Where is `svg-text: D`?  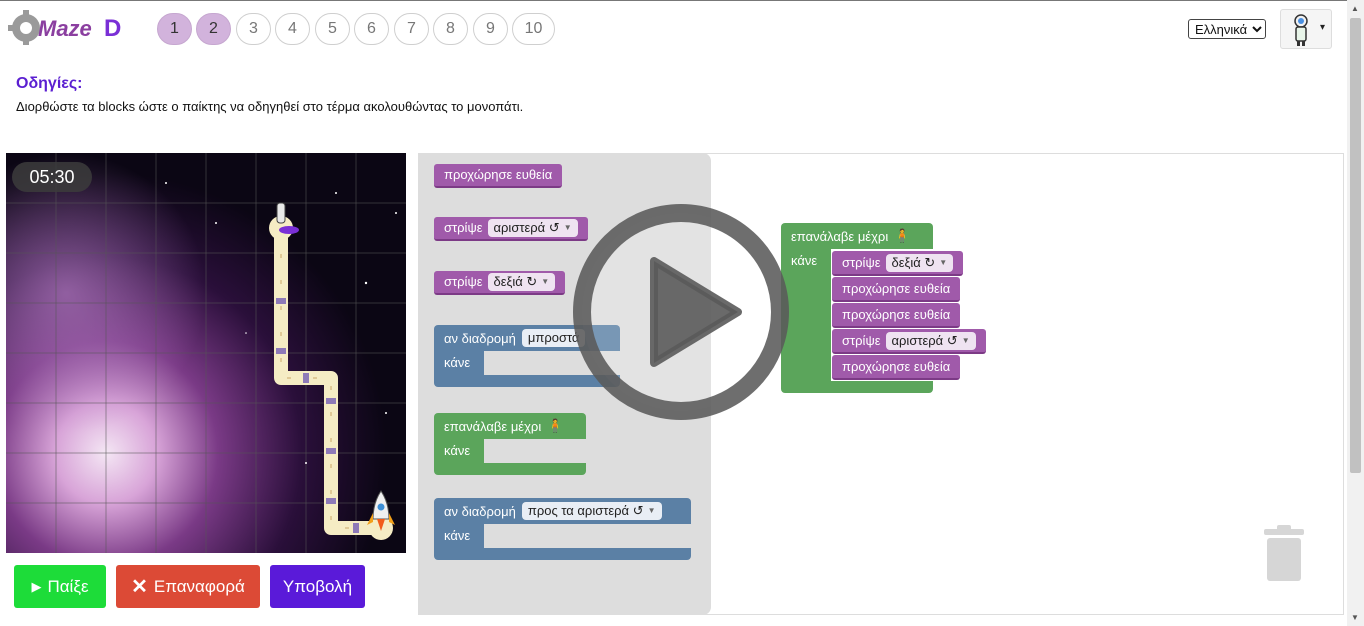
svg-text: D is located at coordinates (112, 28).